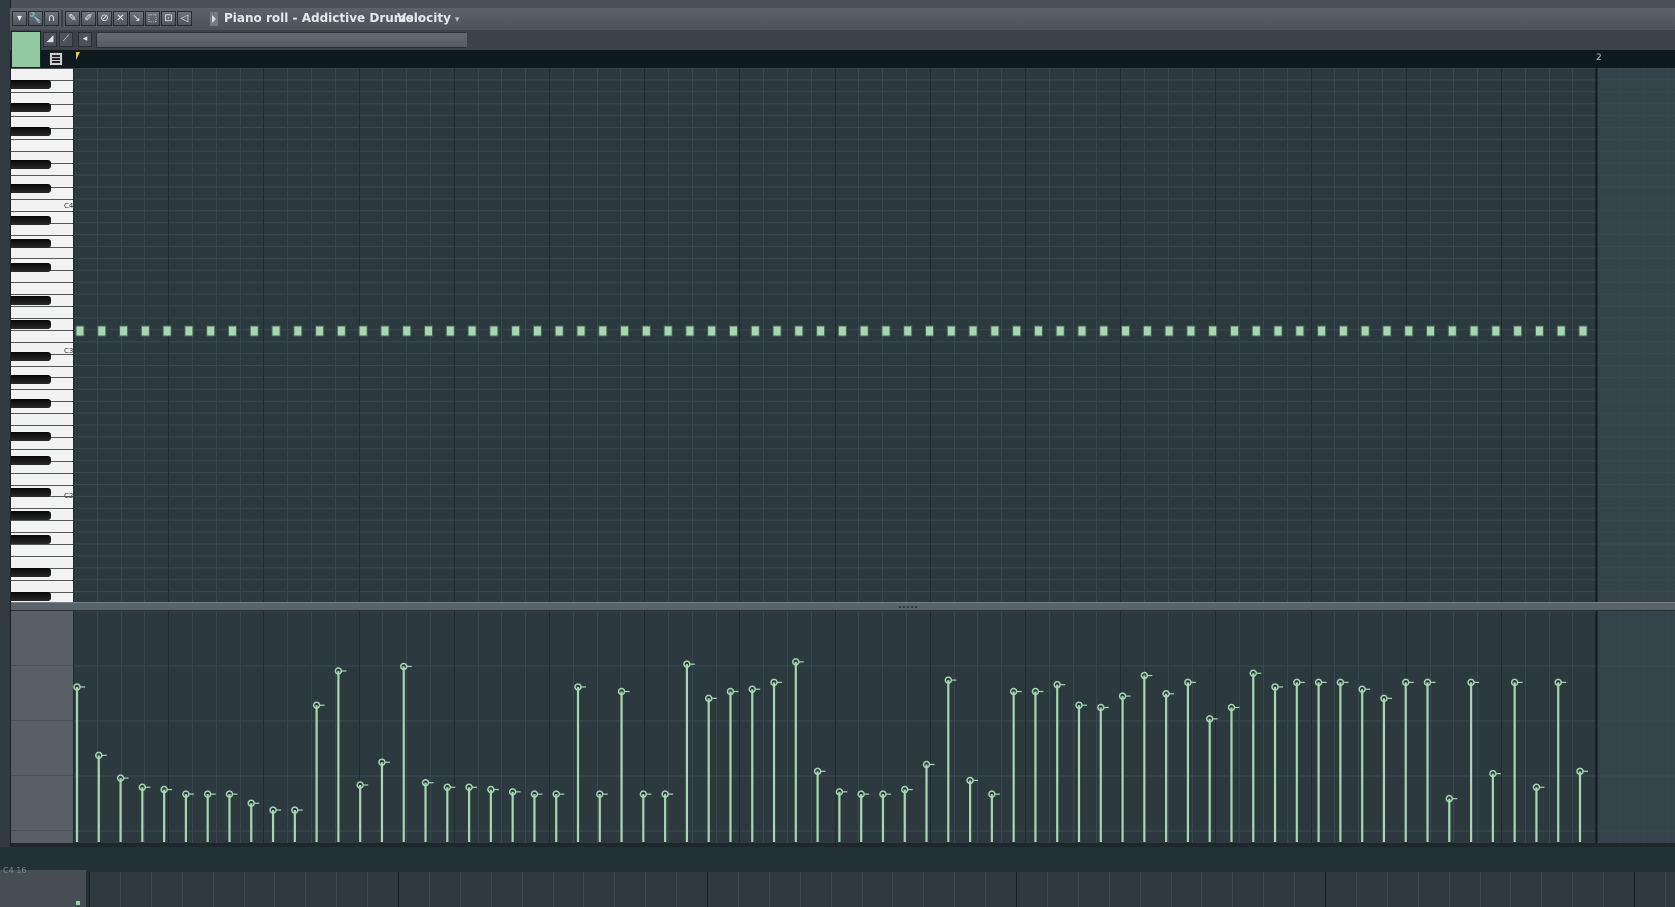 The image size is (1675, 907). What do you see at coordinates (88, 18) in the screenshot?
I see `brush-tool-icon: ✐` at bounding box center [88, 18].